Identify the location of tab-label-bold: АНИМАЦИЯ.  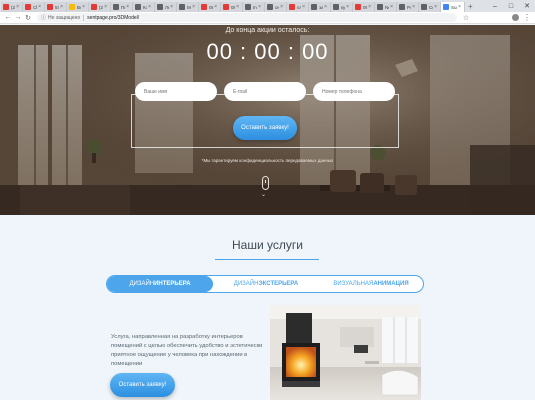
(391, 284).